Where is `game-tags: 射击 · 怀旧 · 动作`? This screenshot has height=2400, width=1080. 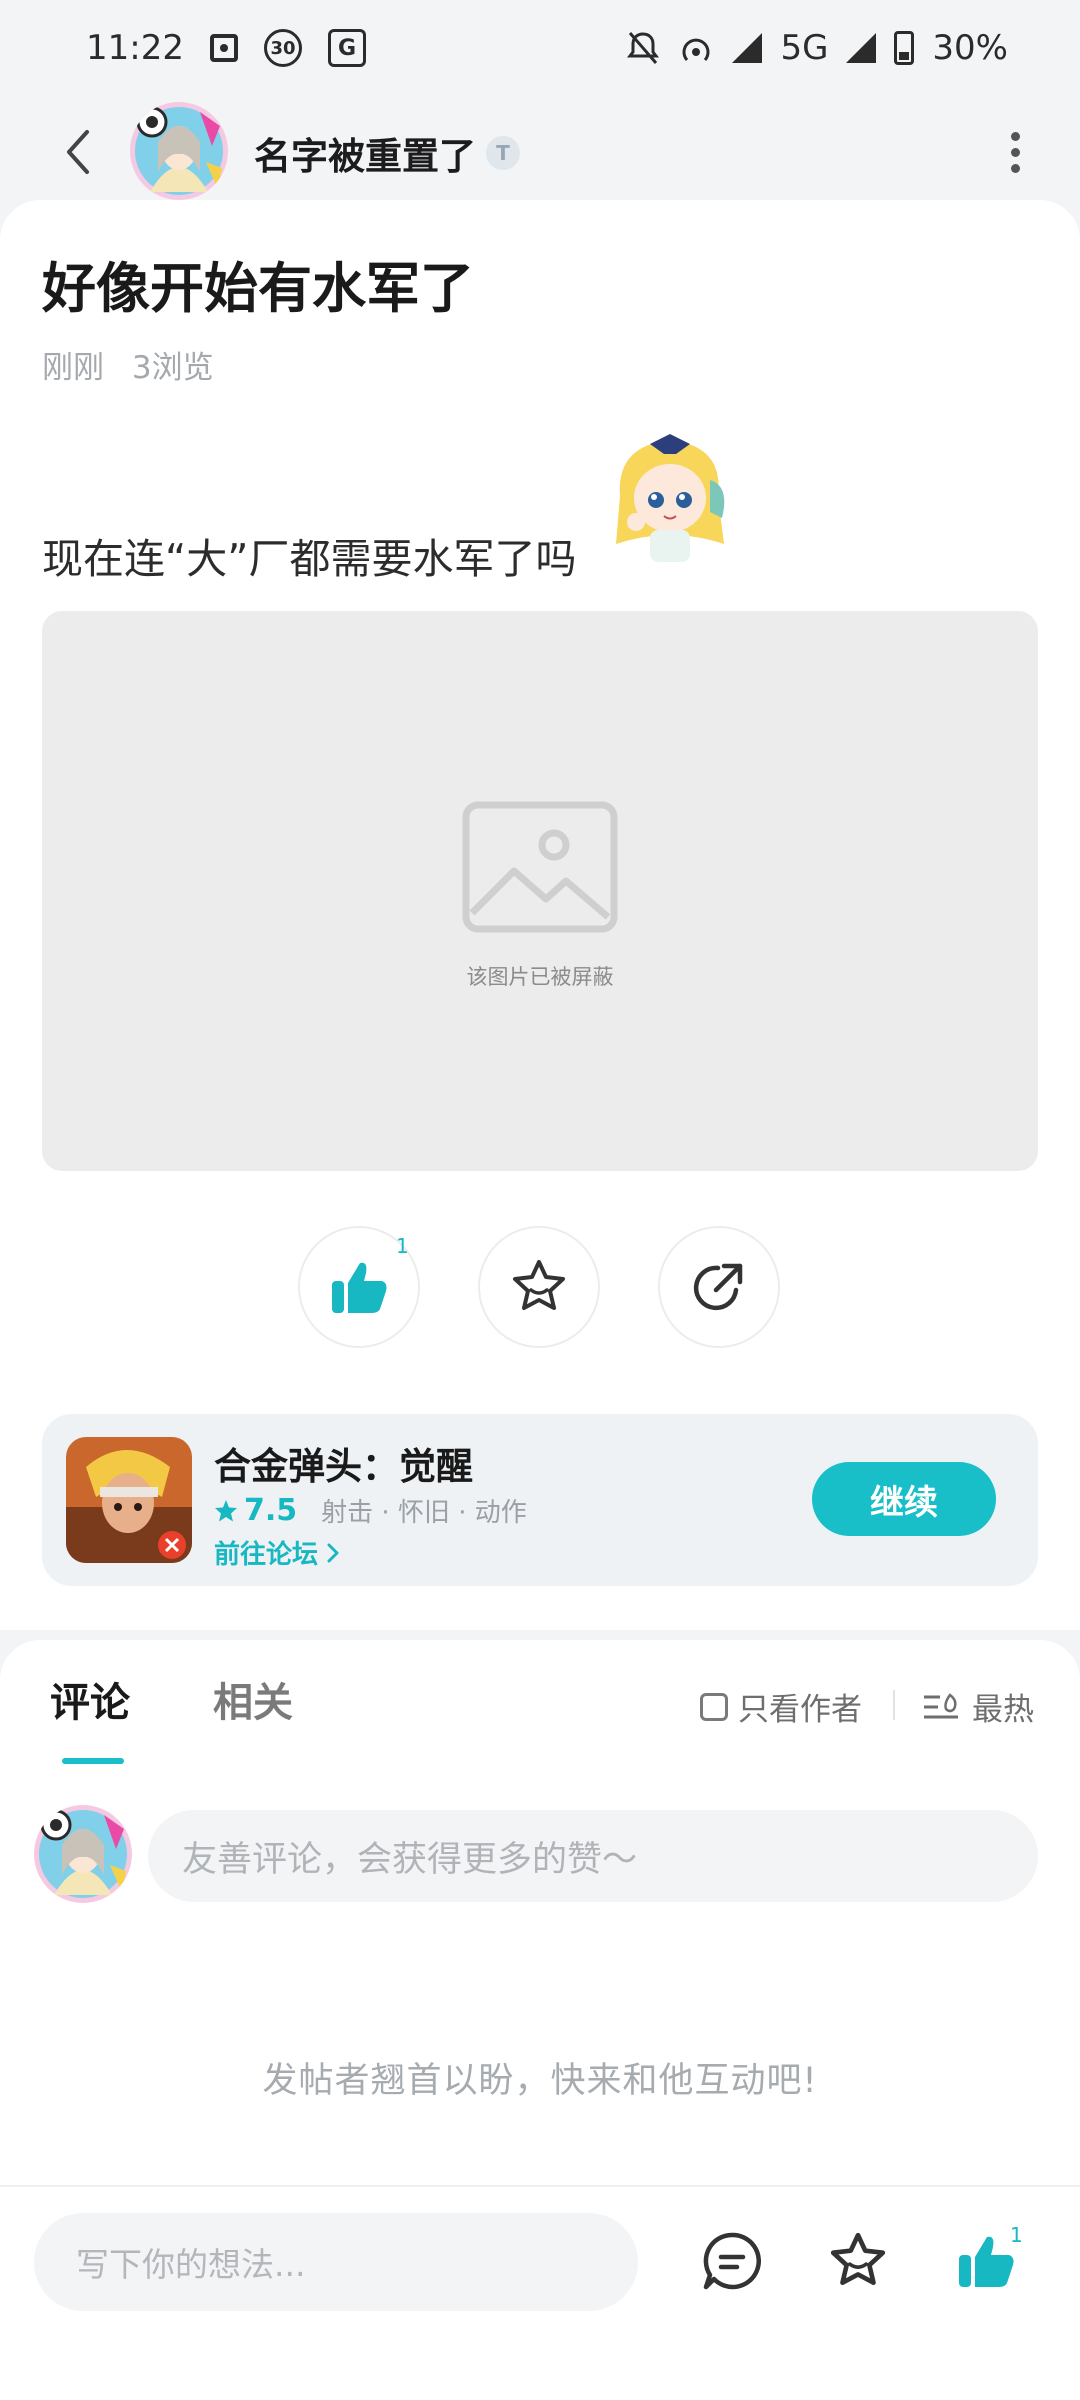
game-tags: 射击 · 怀旧 · 动作 is located at coordinates (424, 1513).